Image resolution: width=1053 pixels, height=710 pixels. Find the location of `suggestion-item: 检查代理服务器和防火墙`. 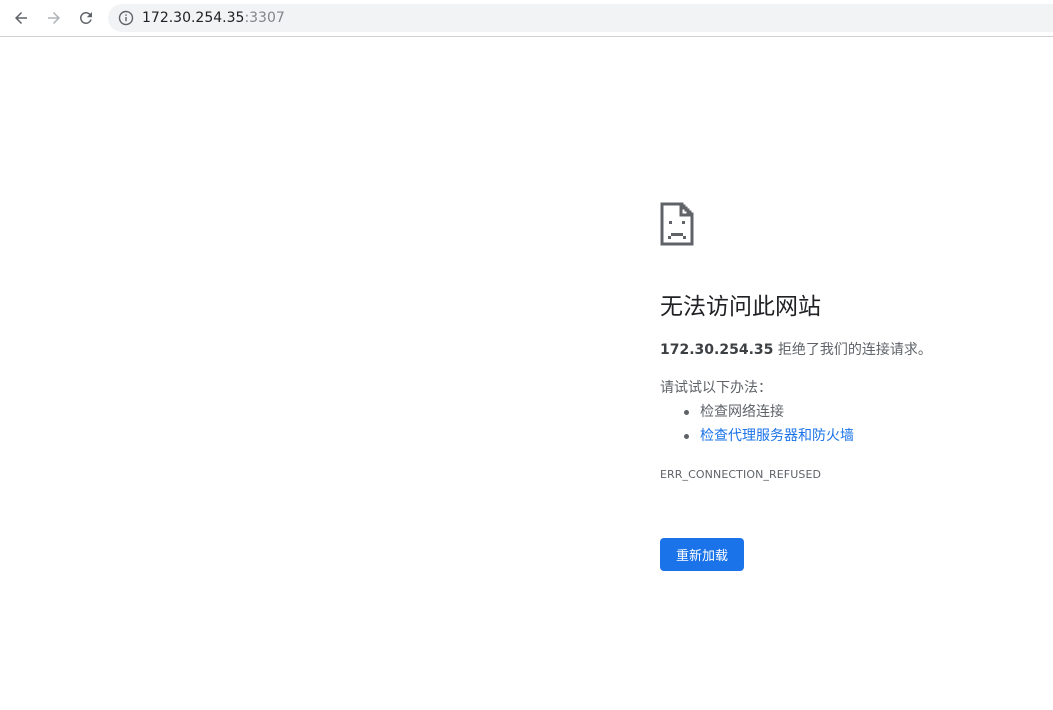

suggestion-item: 检查代理服务器和防火墙 is located at coordinates (757, 438).